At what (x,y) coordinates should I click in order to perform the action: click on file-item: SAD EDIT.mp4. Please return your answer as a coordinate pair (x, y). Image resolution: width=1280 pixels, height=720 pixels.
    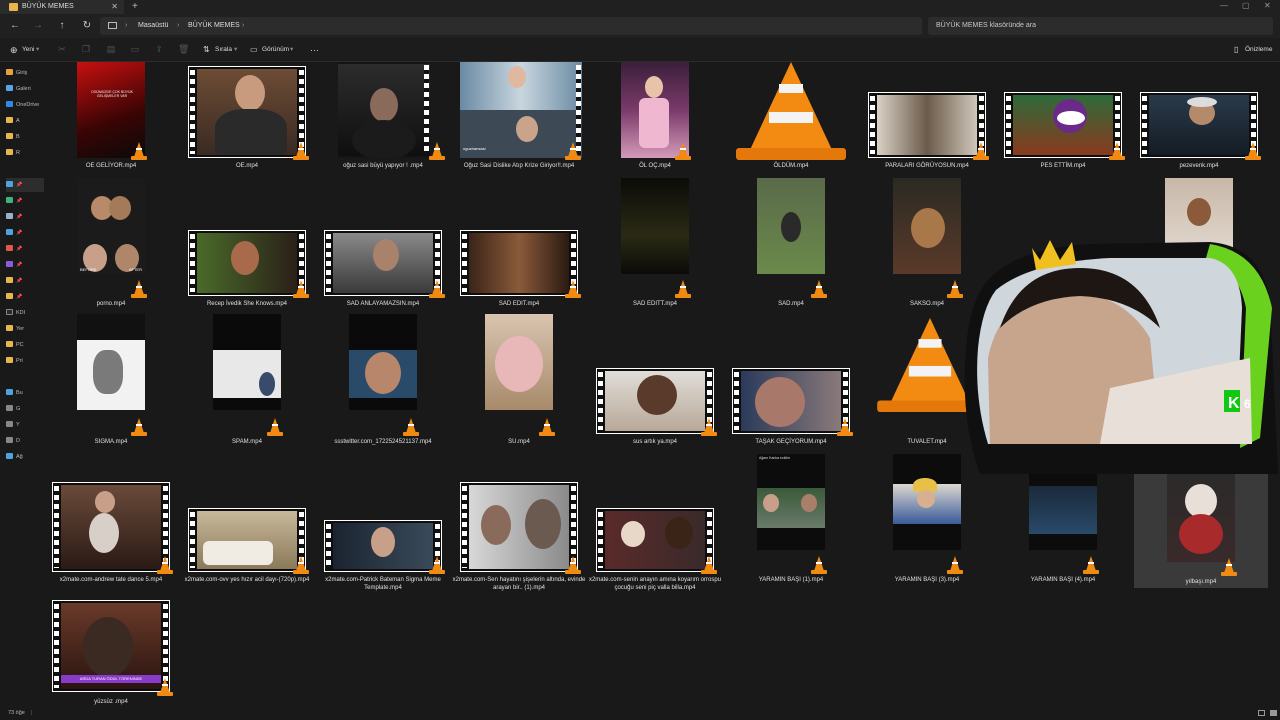
    Looking at the image, I should click on (519, 244).